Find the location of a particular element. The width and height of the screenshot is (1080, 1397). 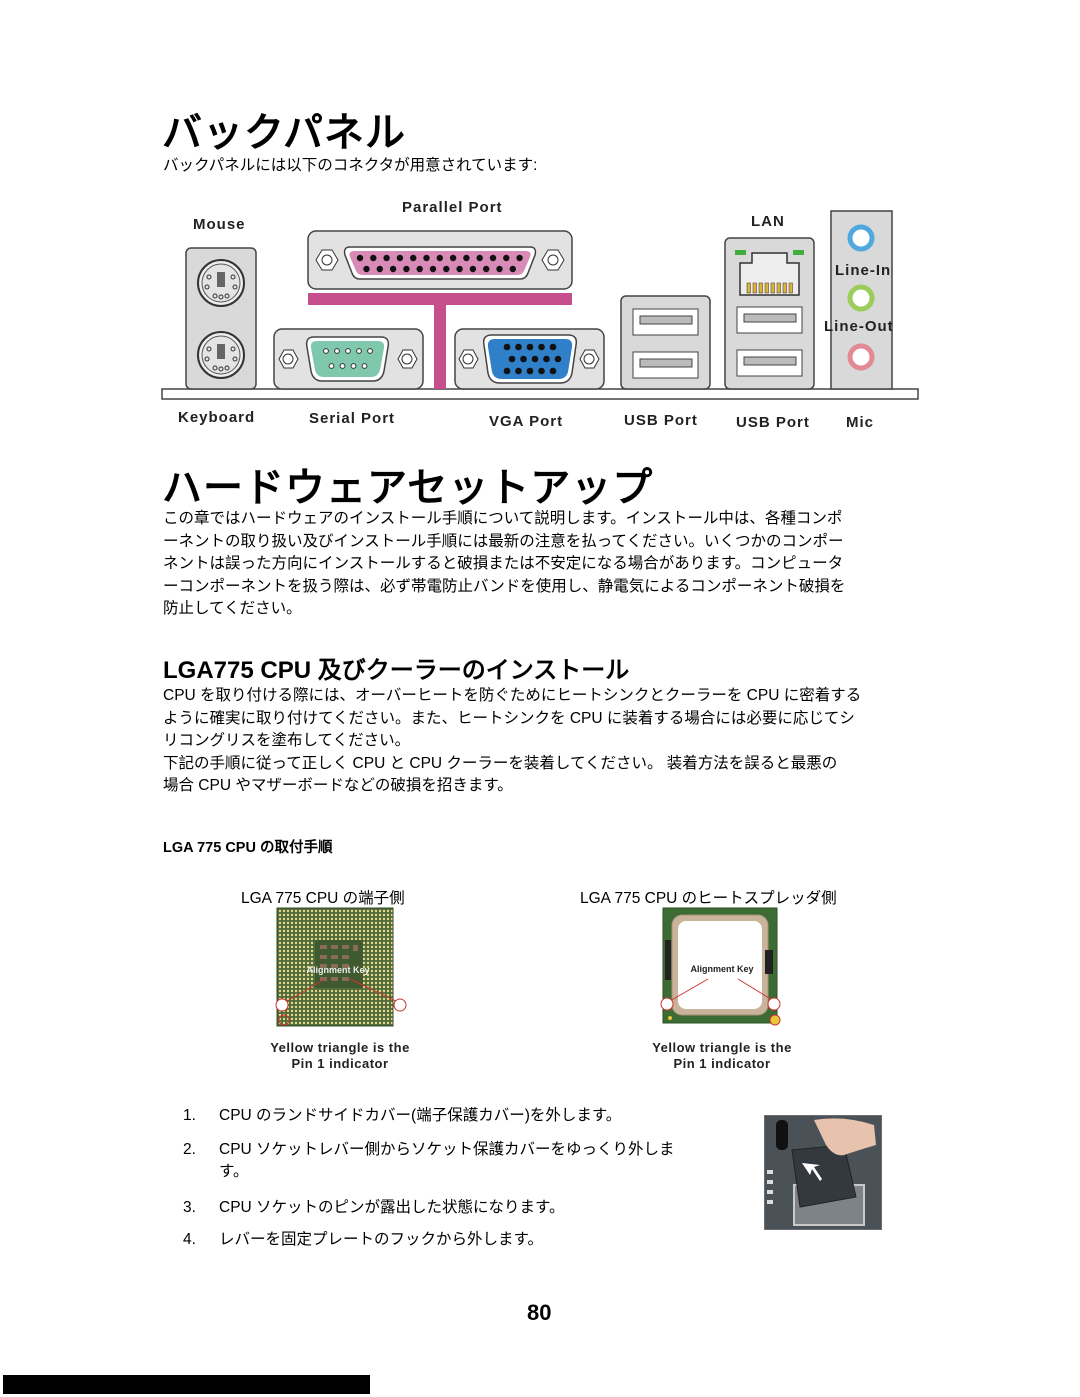

cpu-land-side-image: Alignment Key is located at coordinates (340, 967).